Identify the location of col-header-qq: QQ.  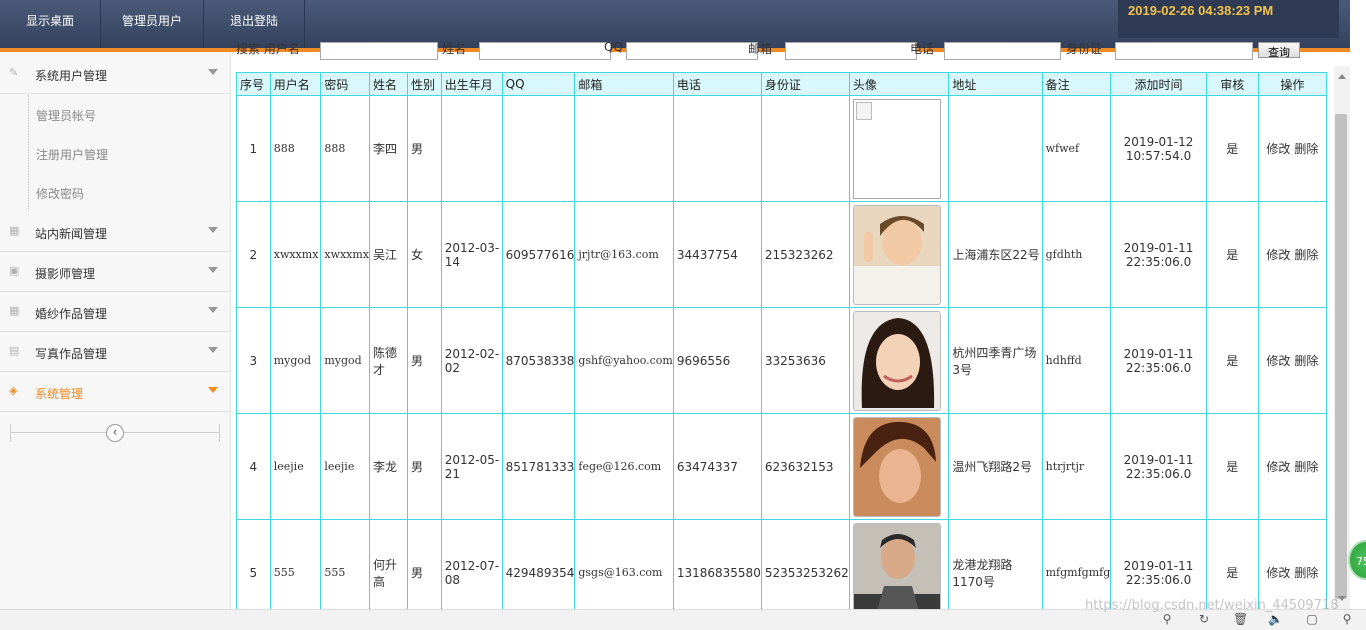
(538, 84).